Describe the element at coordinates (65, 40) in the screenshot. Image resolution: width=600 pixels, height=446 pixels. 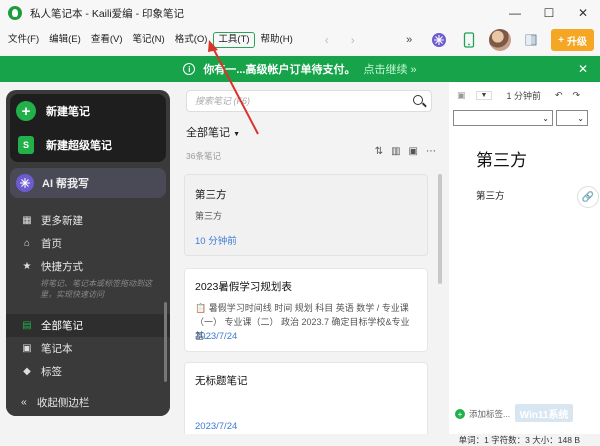
I see `menu-edit: 编辑(E)` at that location.